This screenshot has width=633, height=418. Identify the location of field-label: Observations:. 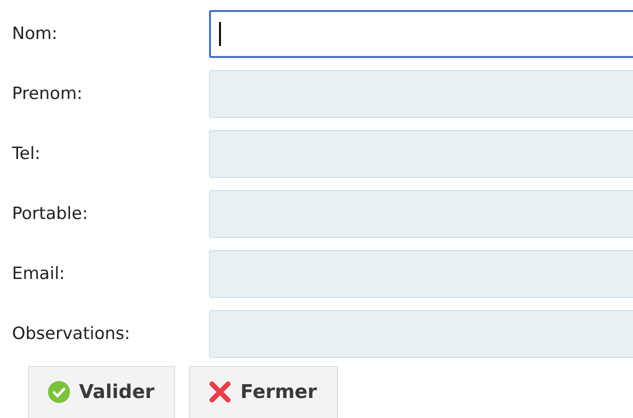
(71, 334).